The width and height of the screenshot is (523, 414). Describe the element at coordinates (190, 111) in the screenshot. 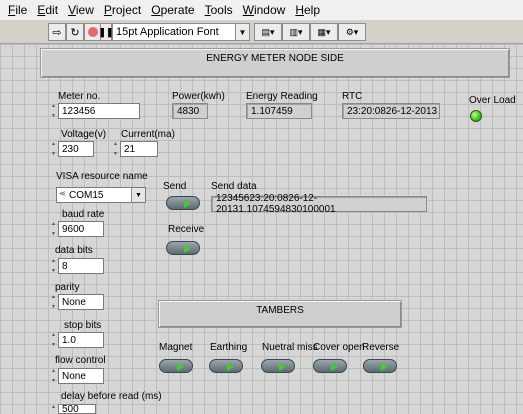

I see `power-indicator: 4830` at that location.